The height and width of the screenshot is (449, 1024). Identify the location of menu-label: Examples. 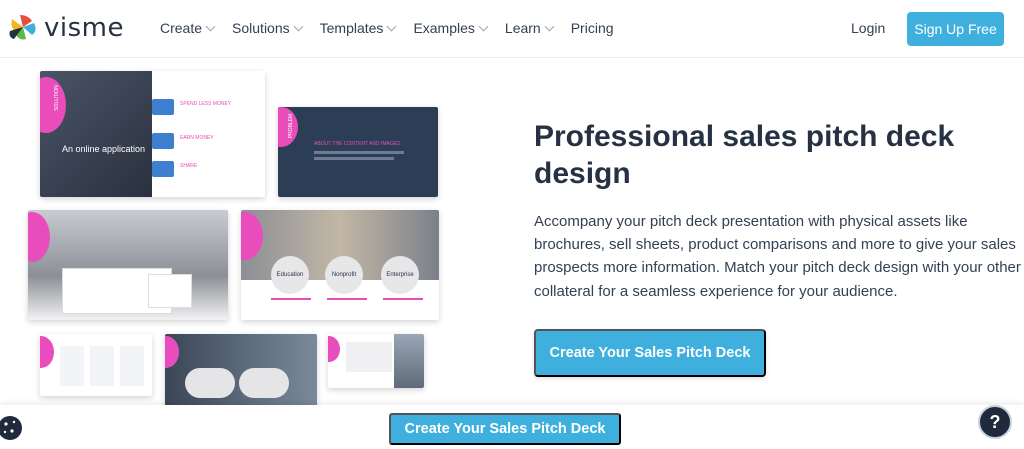
(444, 28).